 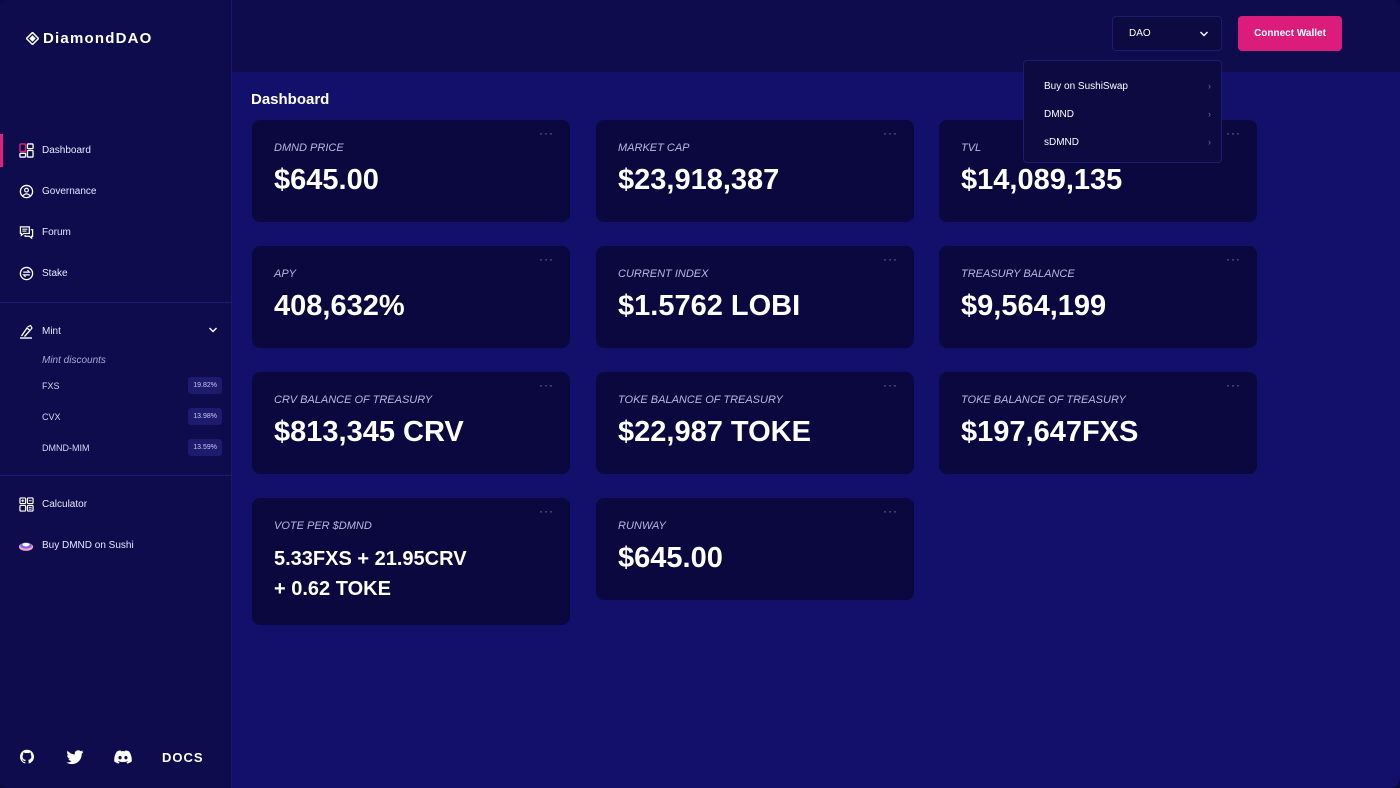 What do you see at coordinates (323, 526) in the screenshot?
I see `card-label: VOTE PER $DMND` at bounding box center [323, 526].